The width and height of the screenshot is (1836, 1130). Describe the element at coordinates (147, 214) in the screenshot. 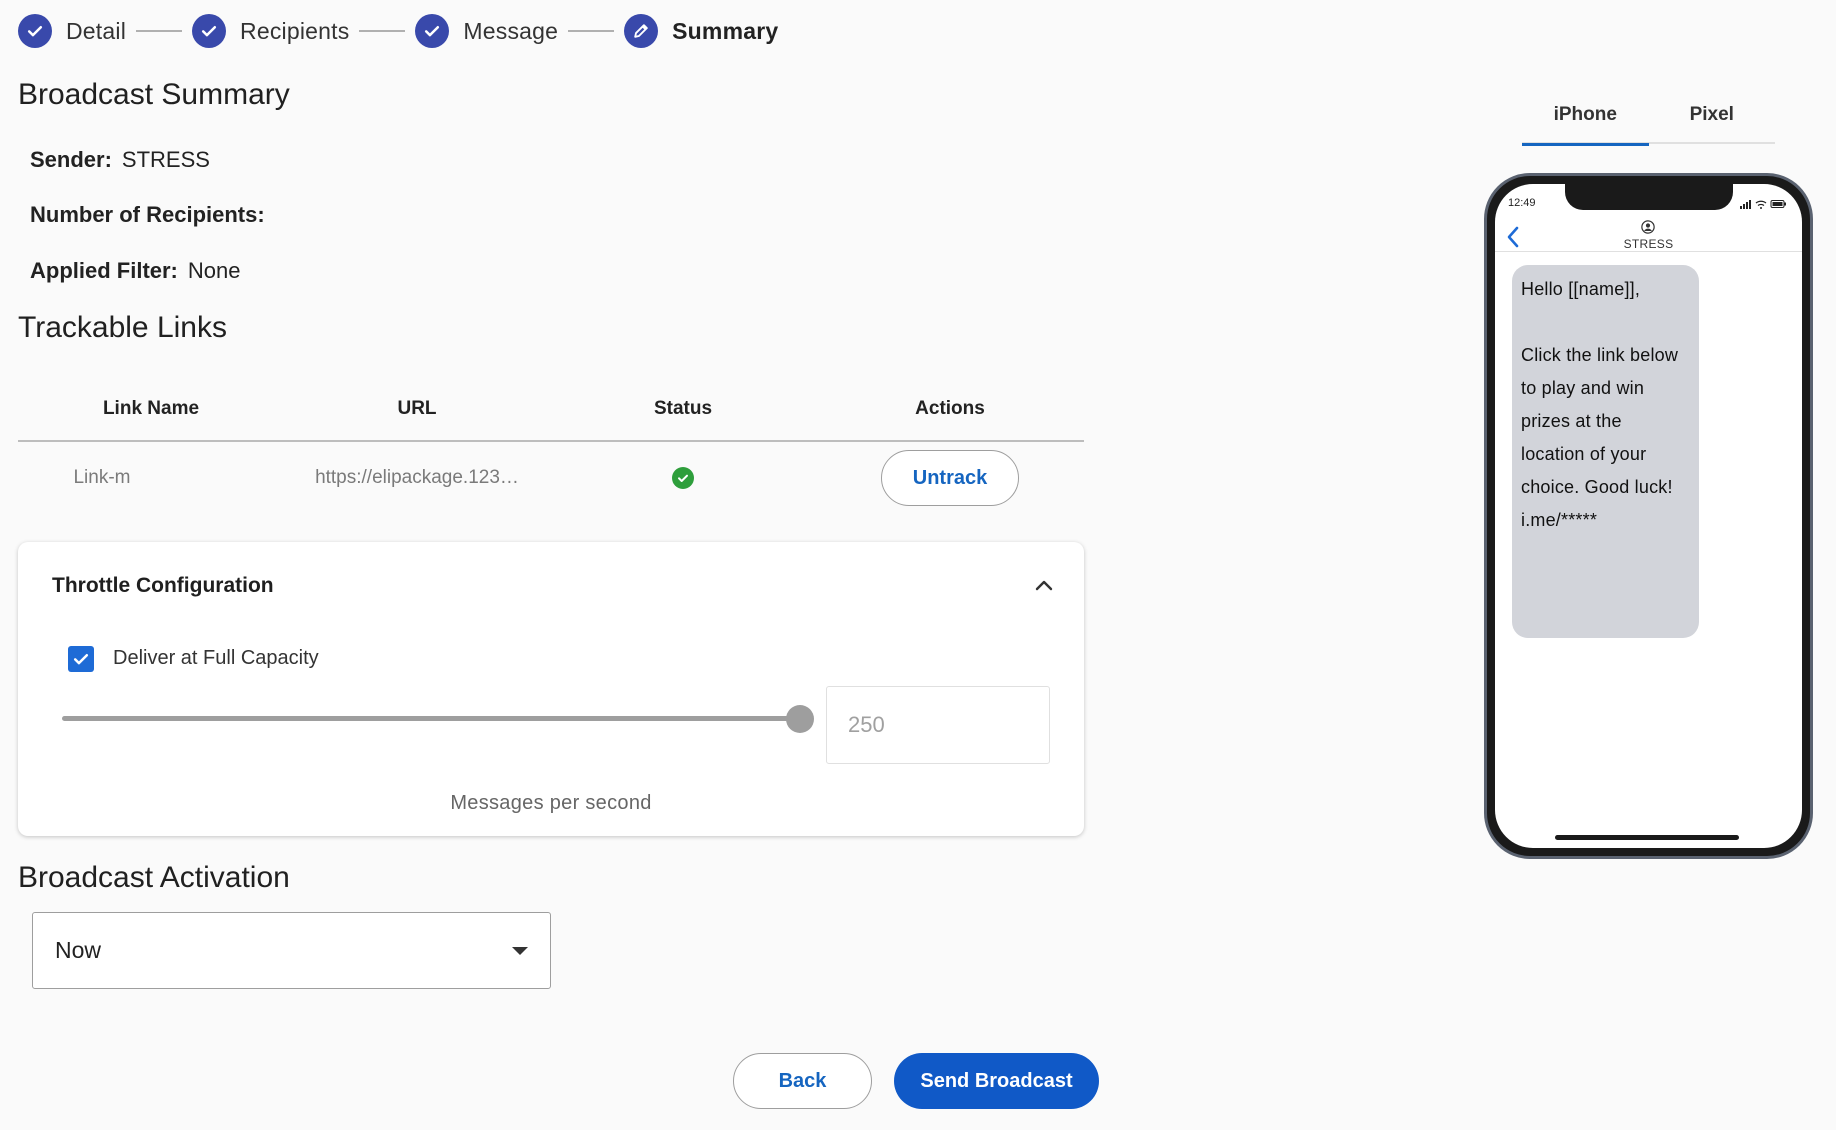

I see `recipients-label: Number of Recipients:` at that location.